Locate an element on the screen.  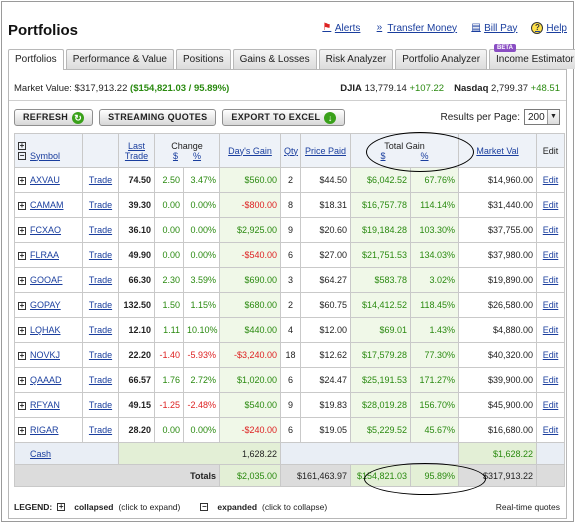
symbol-link: GOPAY is located at coordinates (45, 305).